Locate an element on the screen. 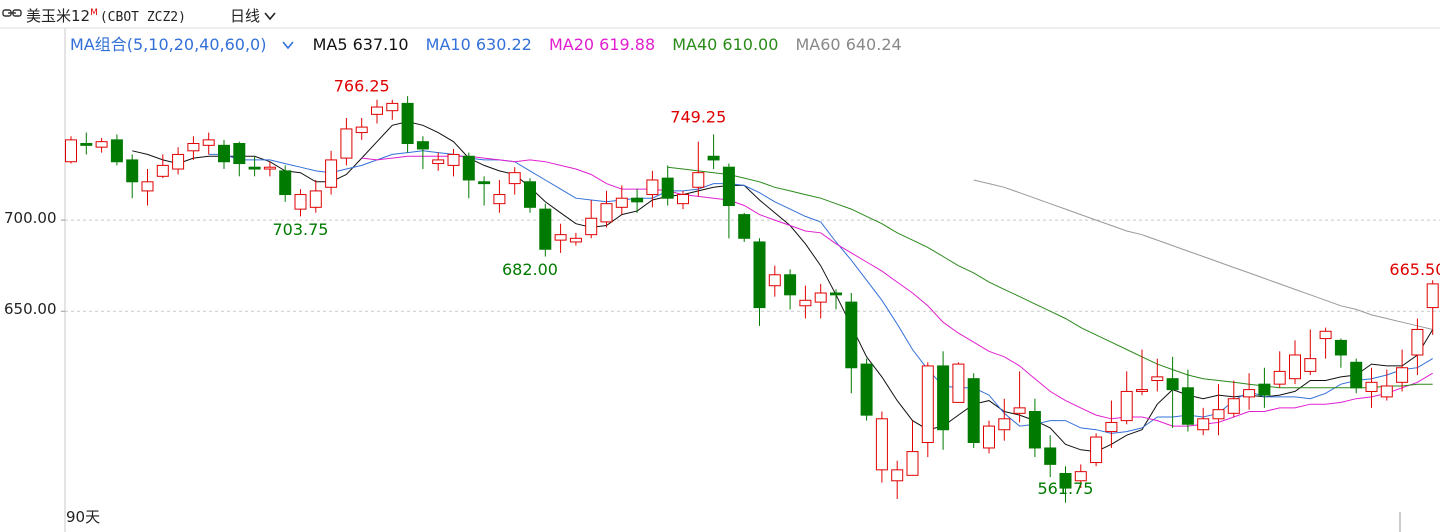 The width and height of the screenshot is (1440, 532). annotation-low: 561.75 is located at coordinates (1066, 488).